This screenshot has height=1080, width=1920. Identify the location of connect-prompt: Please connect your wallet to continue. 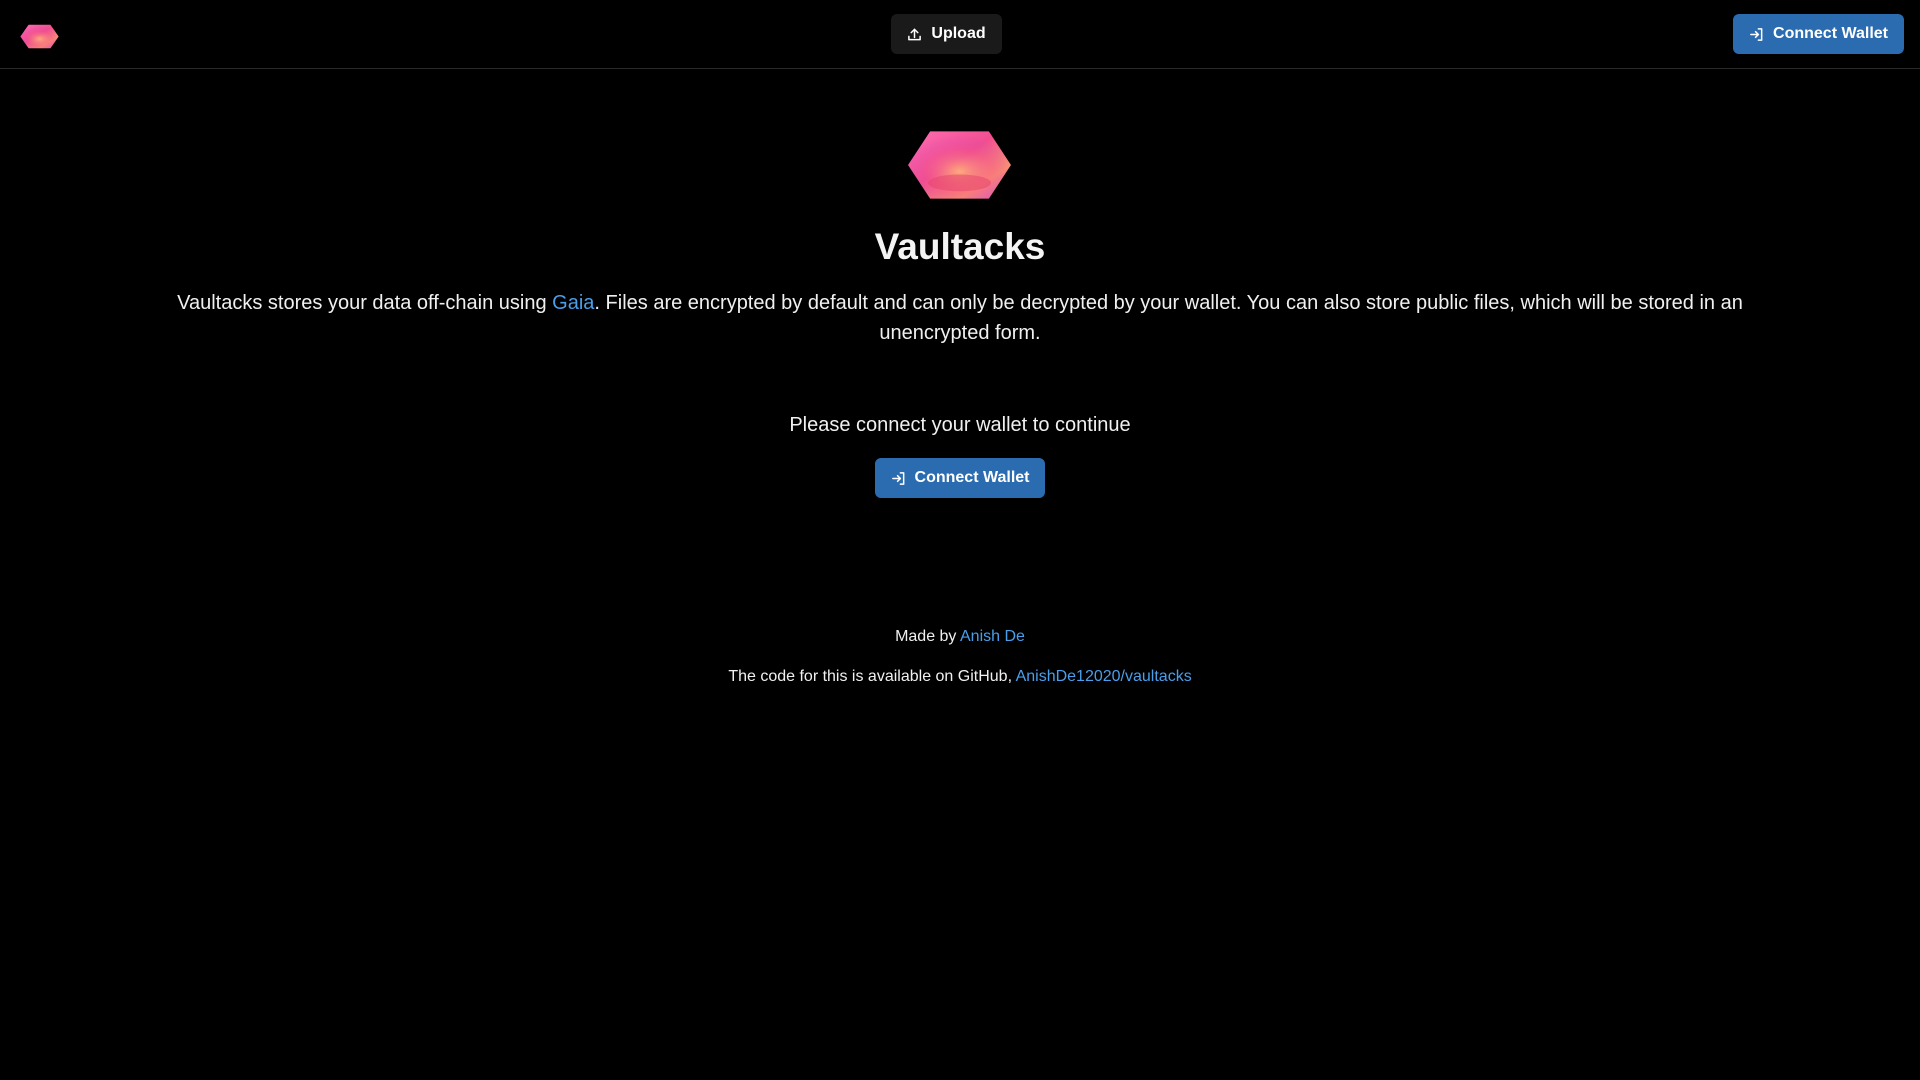
(960, 425).